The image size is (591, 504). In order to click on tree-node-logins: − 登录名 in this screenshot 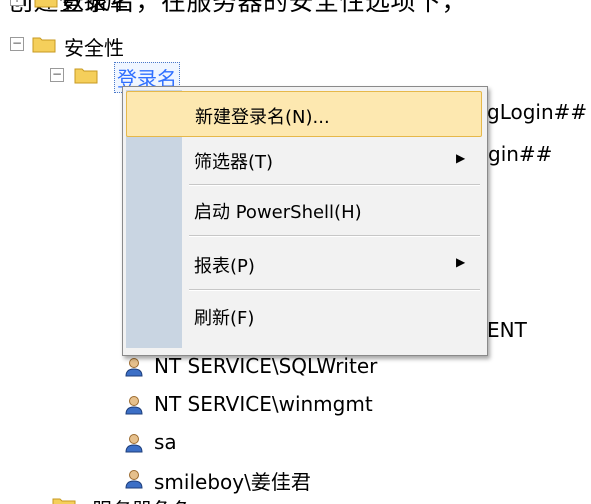, I will do `click(133, 77)`.